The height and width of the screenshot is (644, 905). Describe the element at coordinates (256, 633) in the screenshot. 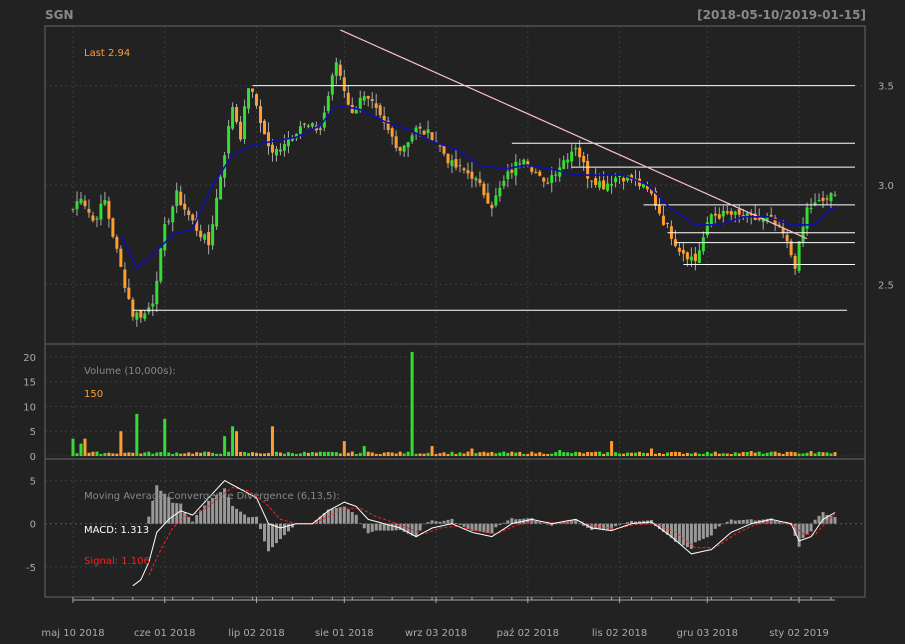

I see `x-tick-label: lip 02 2018` at that location.